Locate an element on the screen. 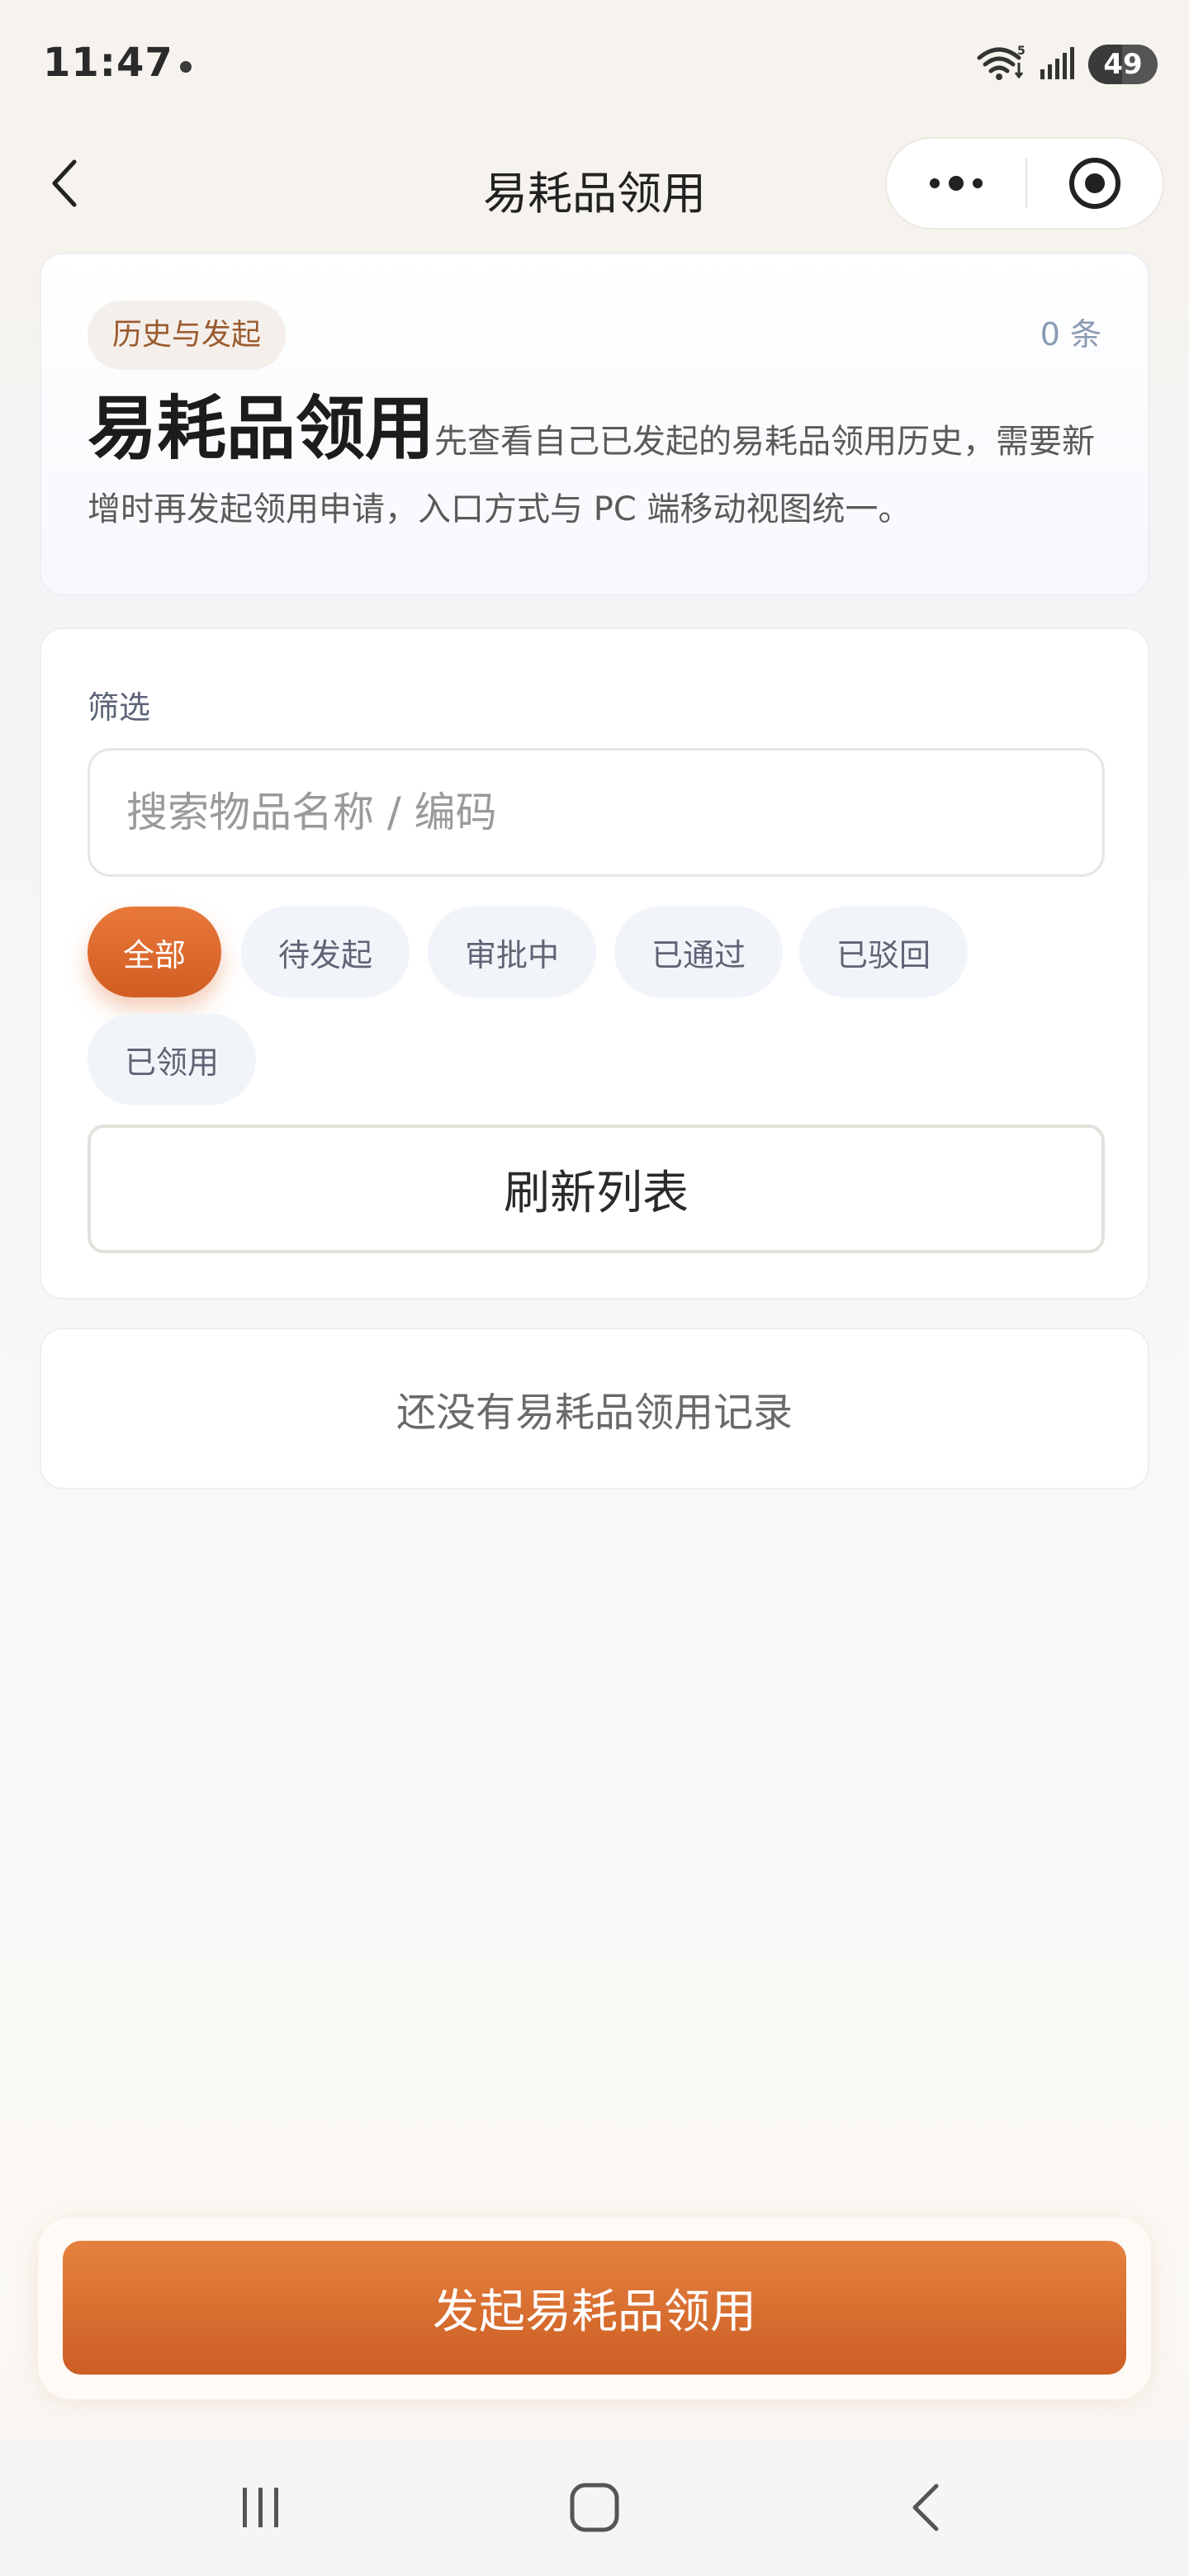 This screenshot has height=2576, width=1189. system-back-button is located at coordinates (924, 2507).